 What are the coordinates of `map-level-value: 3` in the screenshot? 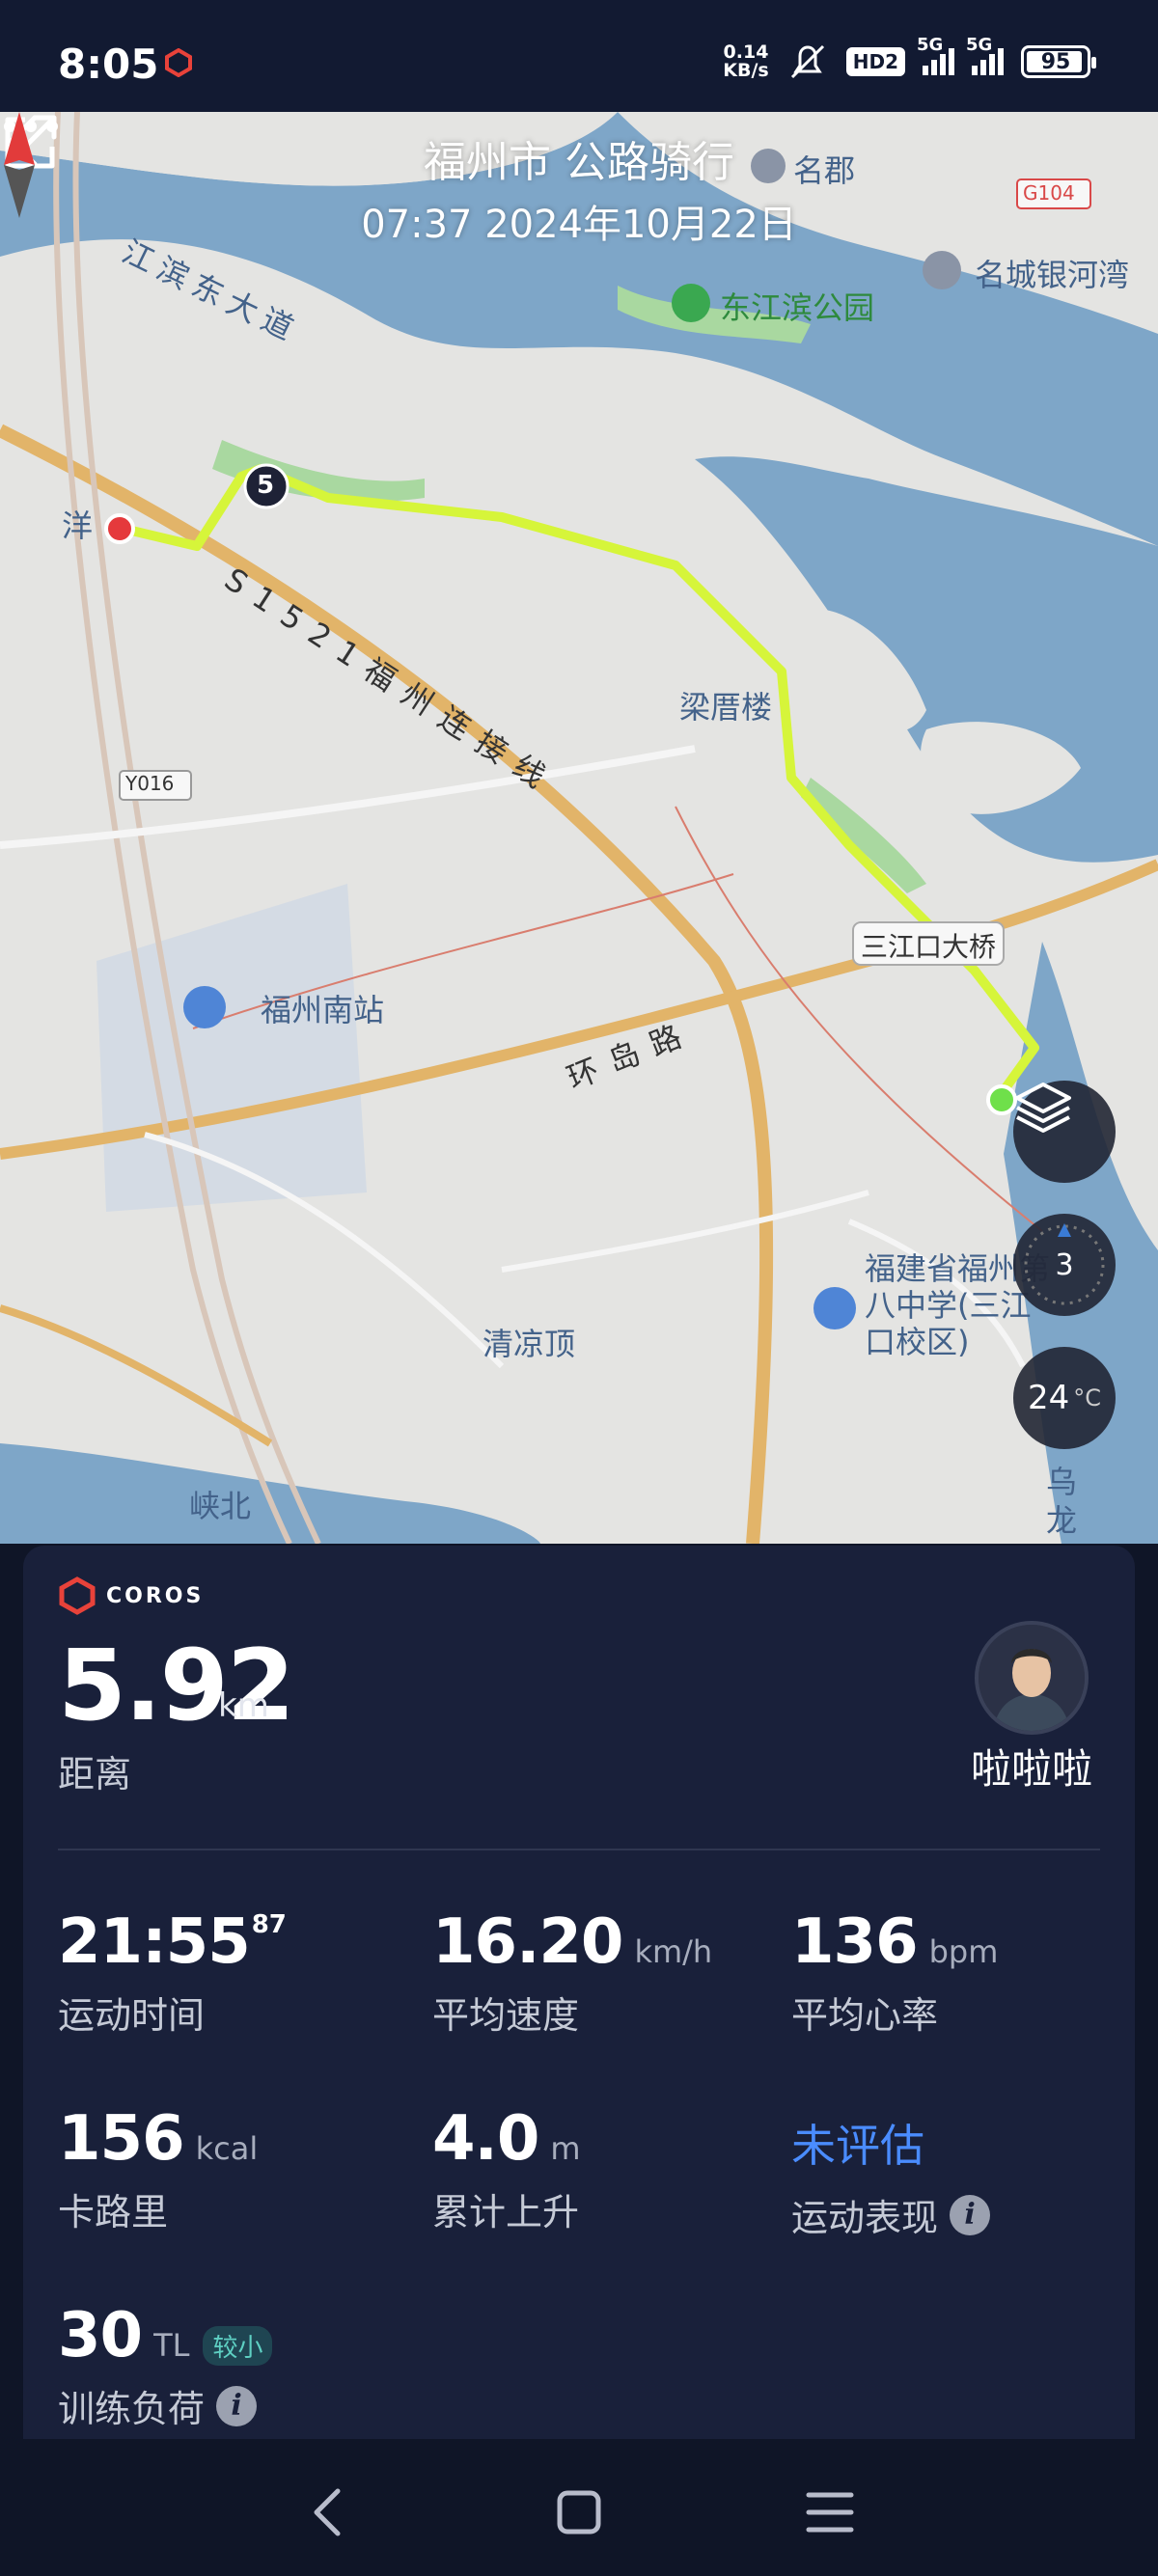 It's located at (1064, 1264).